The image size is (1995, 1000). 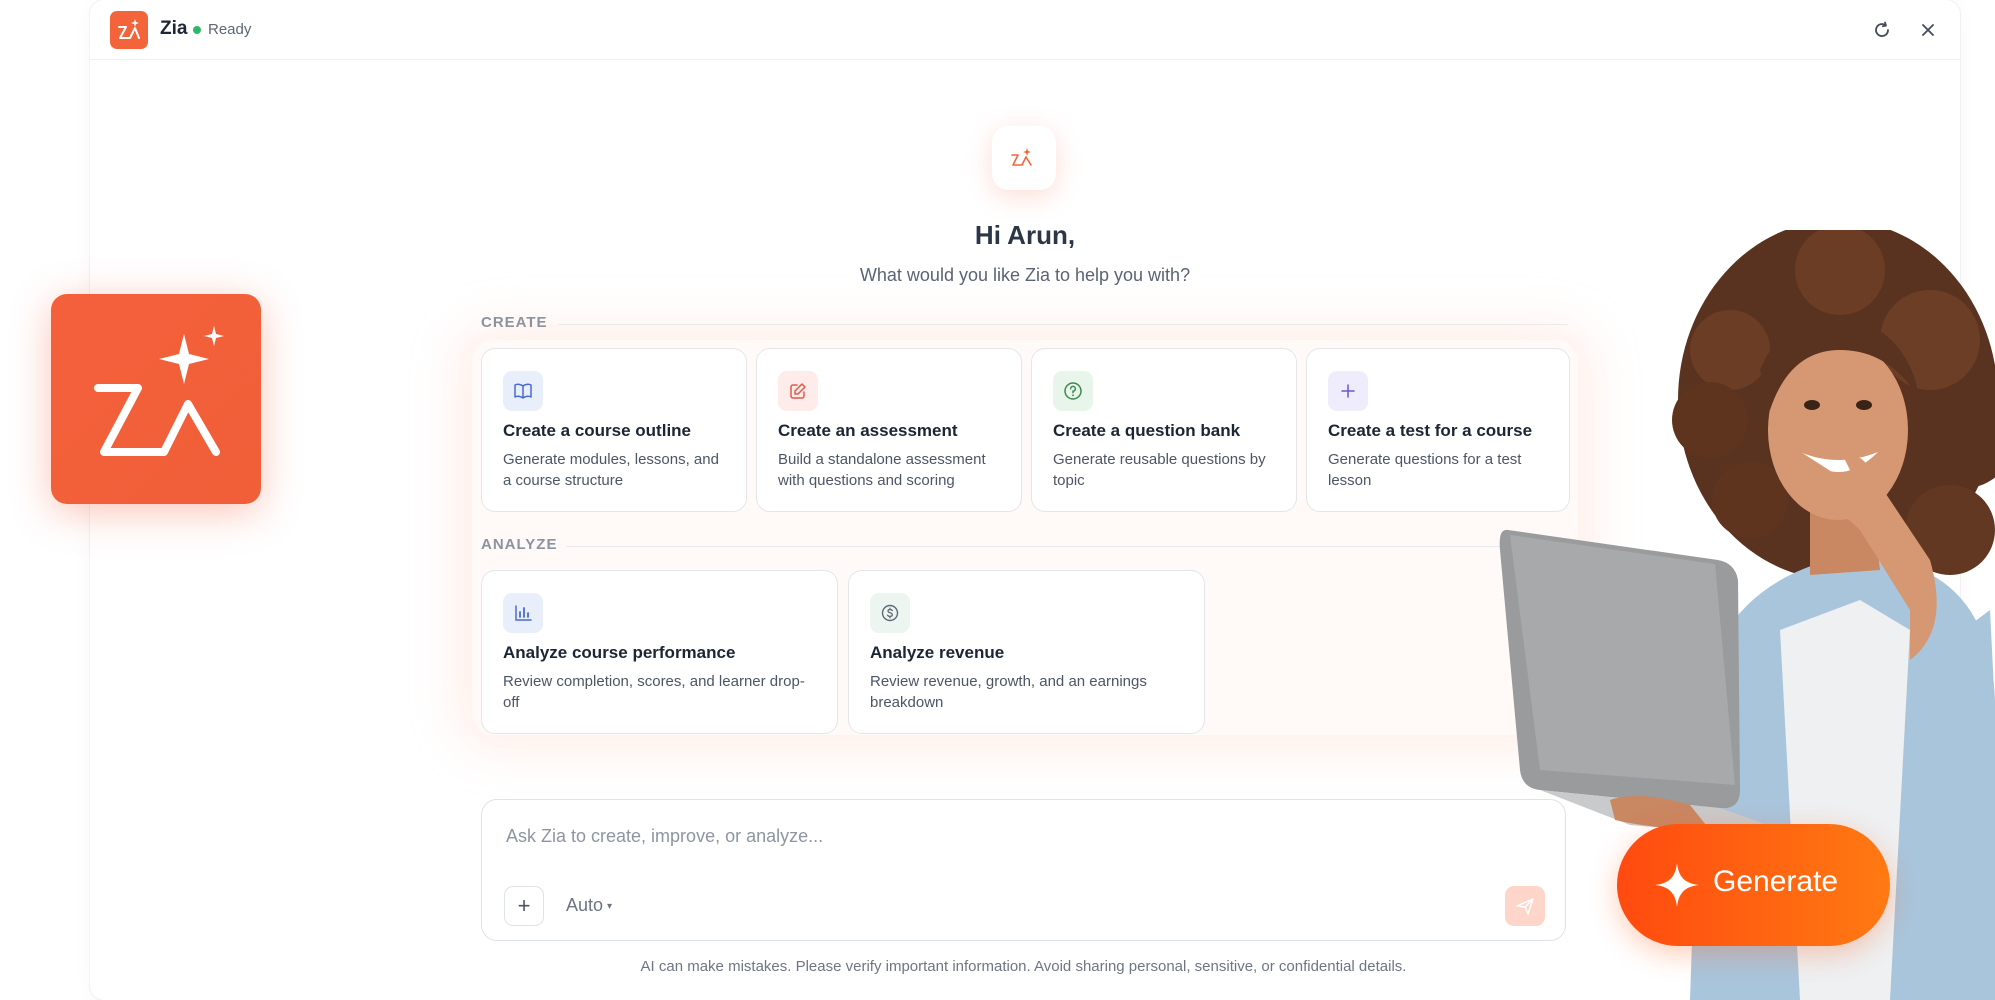 What do you see at coordinates (129, 30) in the screenshot?
I see `zia-logo-icon` at bounding box center [129, 30].